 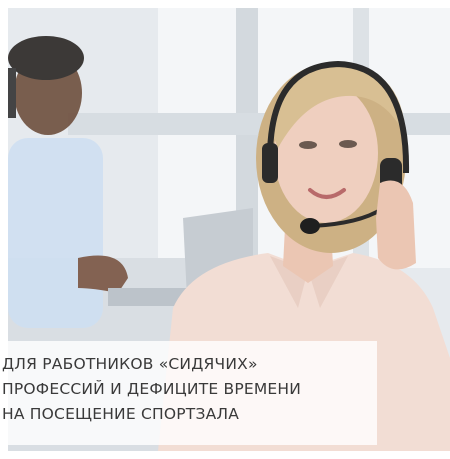 What do you see at coordinates (348, 144) in the screenshot?
I see `right-eye` at bounding box center [348, 144].